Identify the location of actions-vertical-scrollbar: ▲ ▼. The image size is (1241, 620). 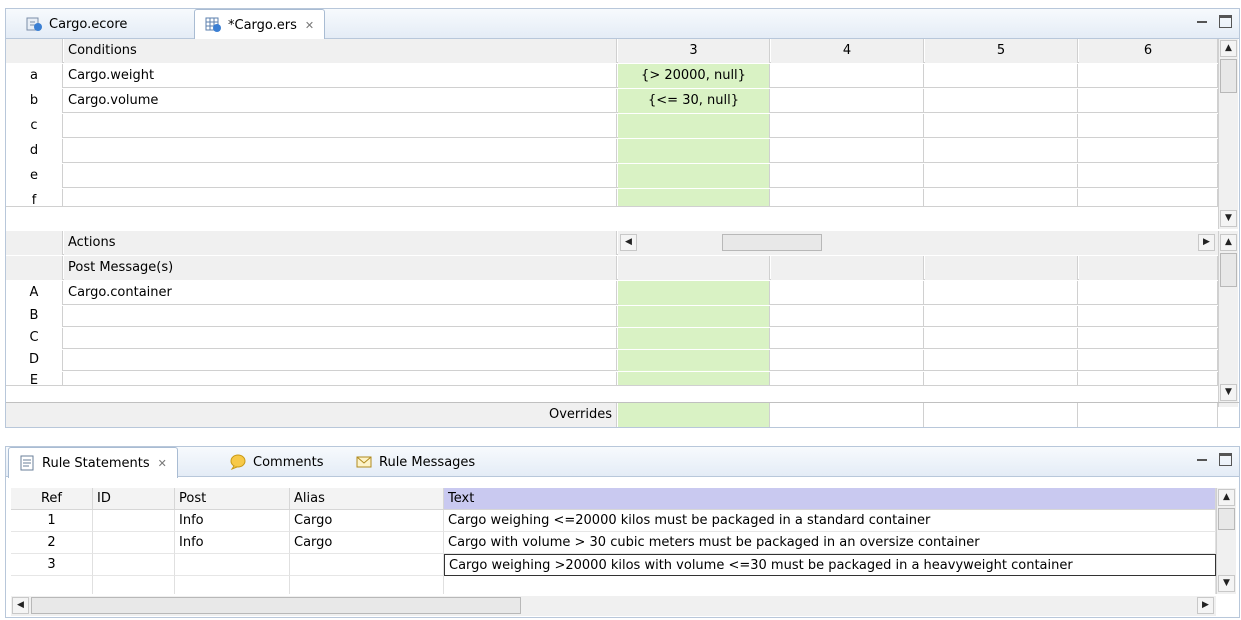
(1228, 319).